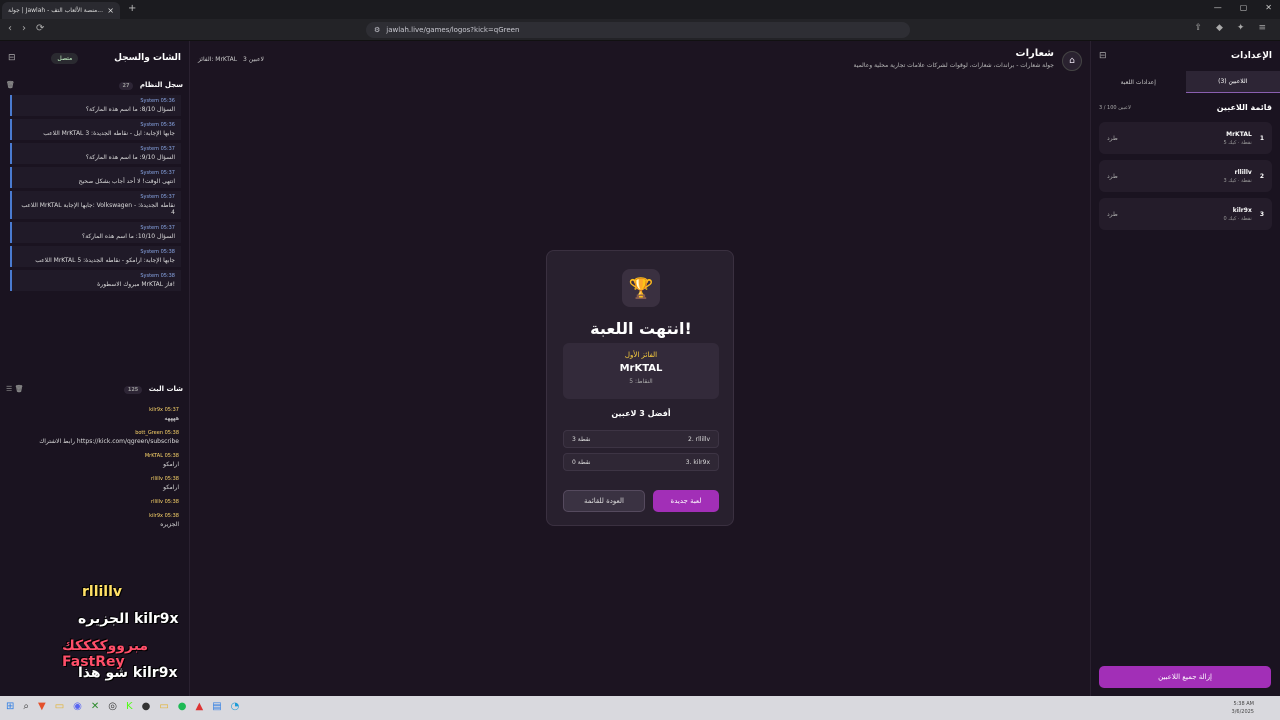 Image resolution: width=1280 pixels, height=720 pixels. I want to click on chat-message: MrKTAL 05:38 ارامكو, so click(94, 460).